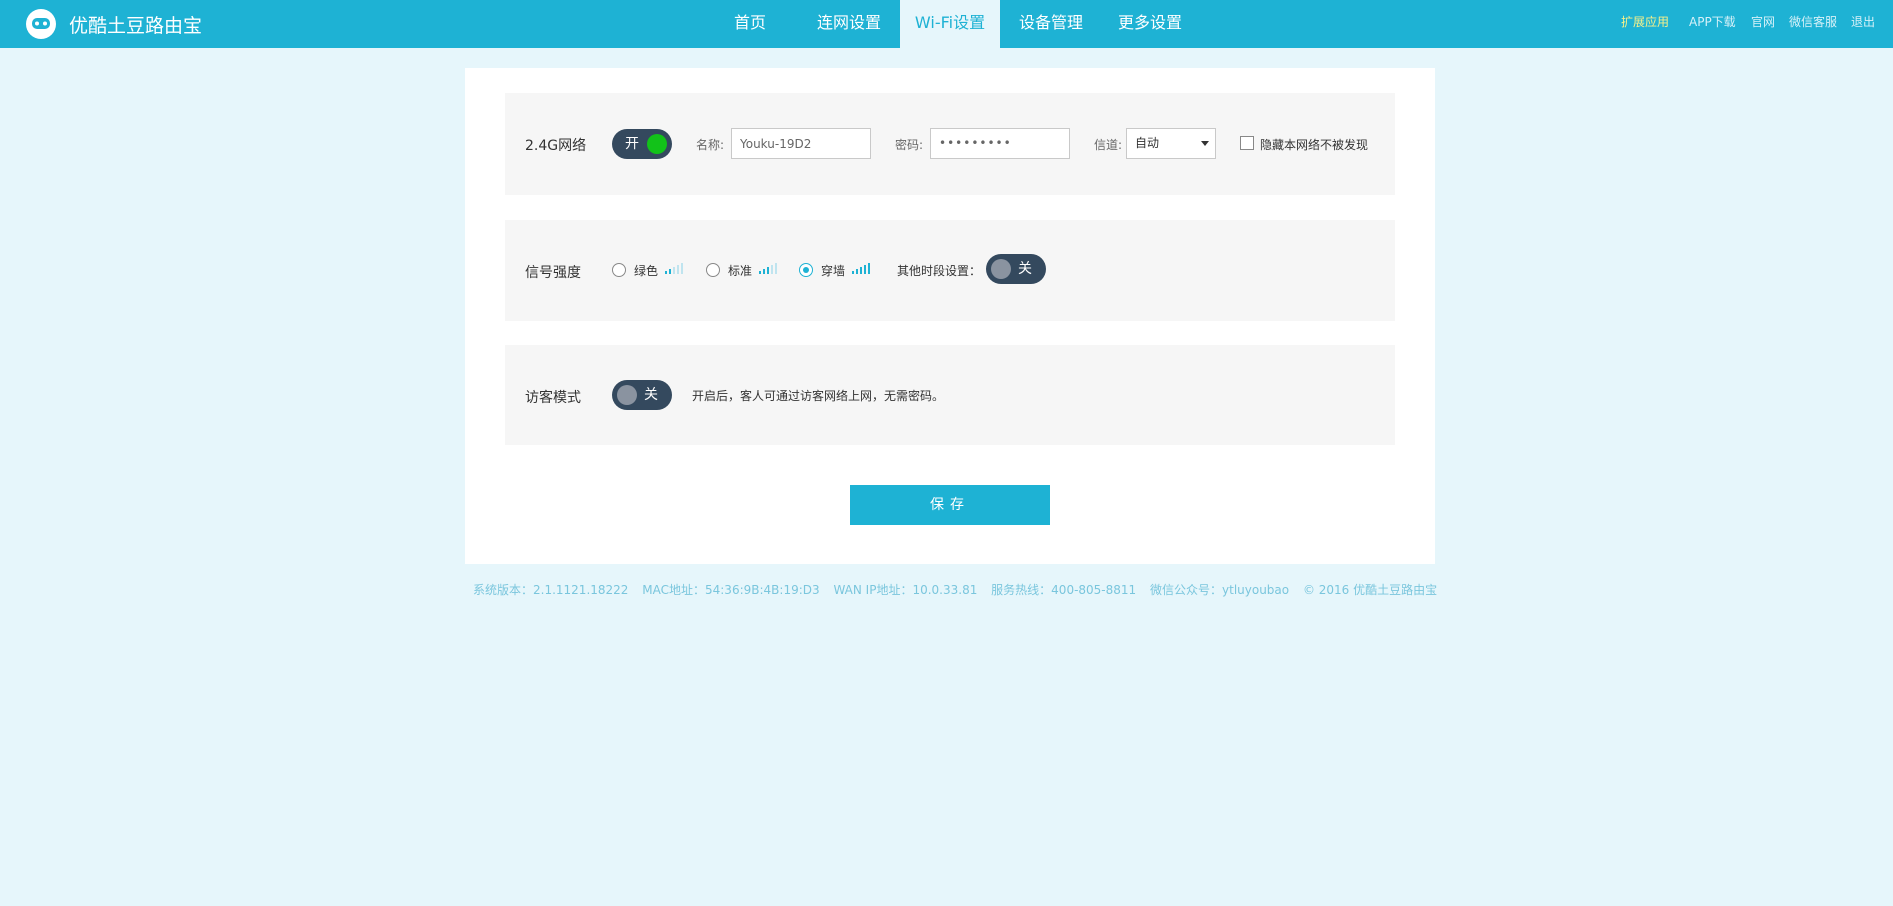 This screenshot has height=906, width=1893. Describe the element at coordinates (710, 145) in the screenshot. I see `ssid-label: 名称:` at that location.